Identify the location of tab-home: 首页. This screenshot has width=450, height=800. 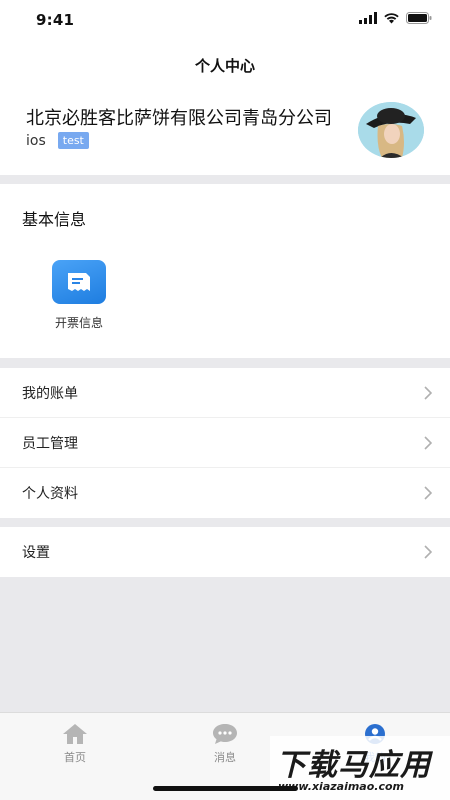
(75, 744).